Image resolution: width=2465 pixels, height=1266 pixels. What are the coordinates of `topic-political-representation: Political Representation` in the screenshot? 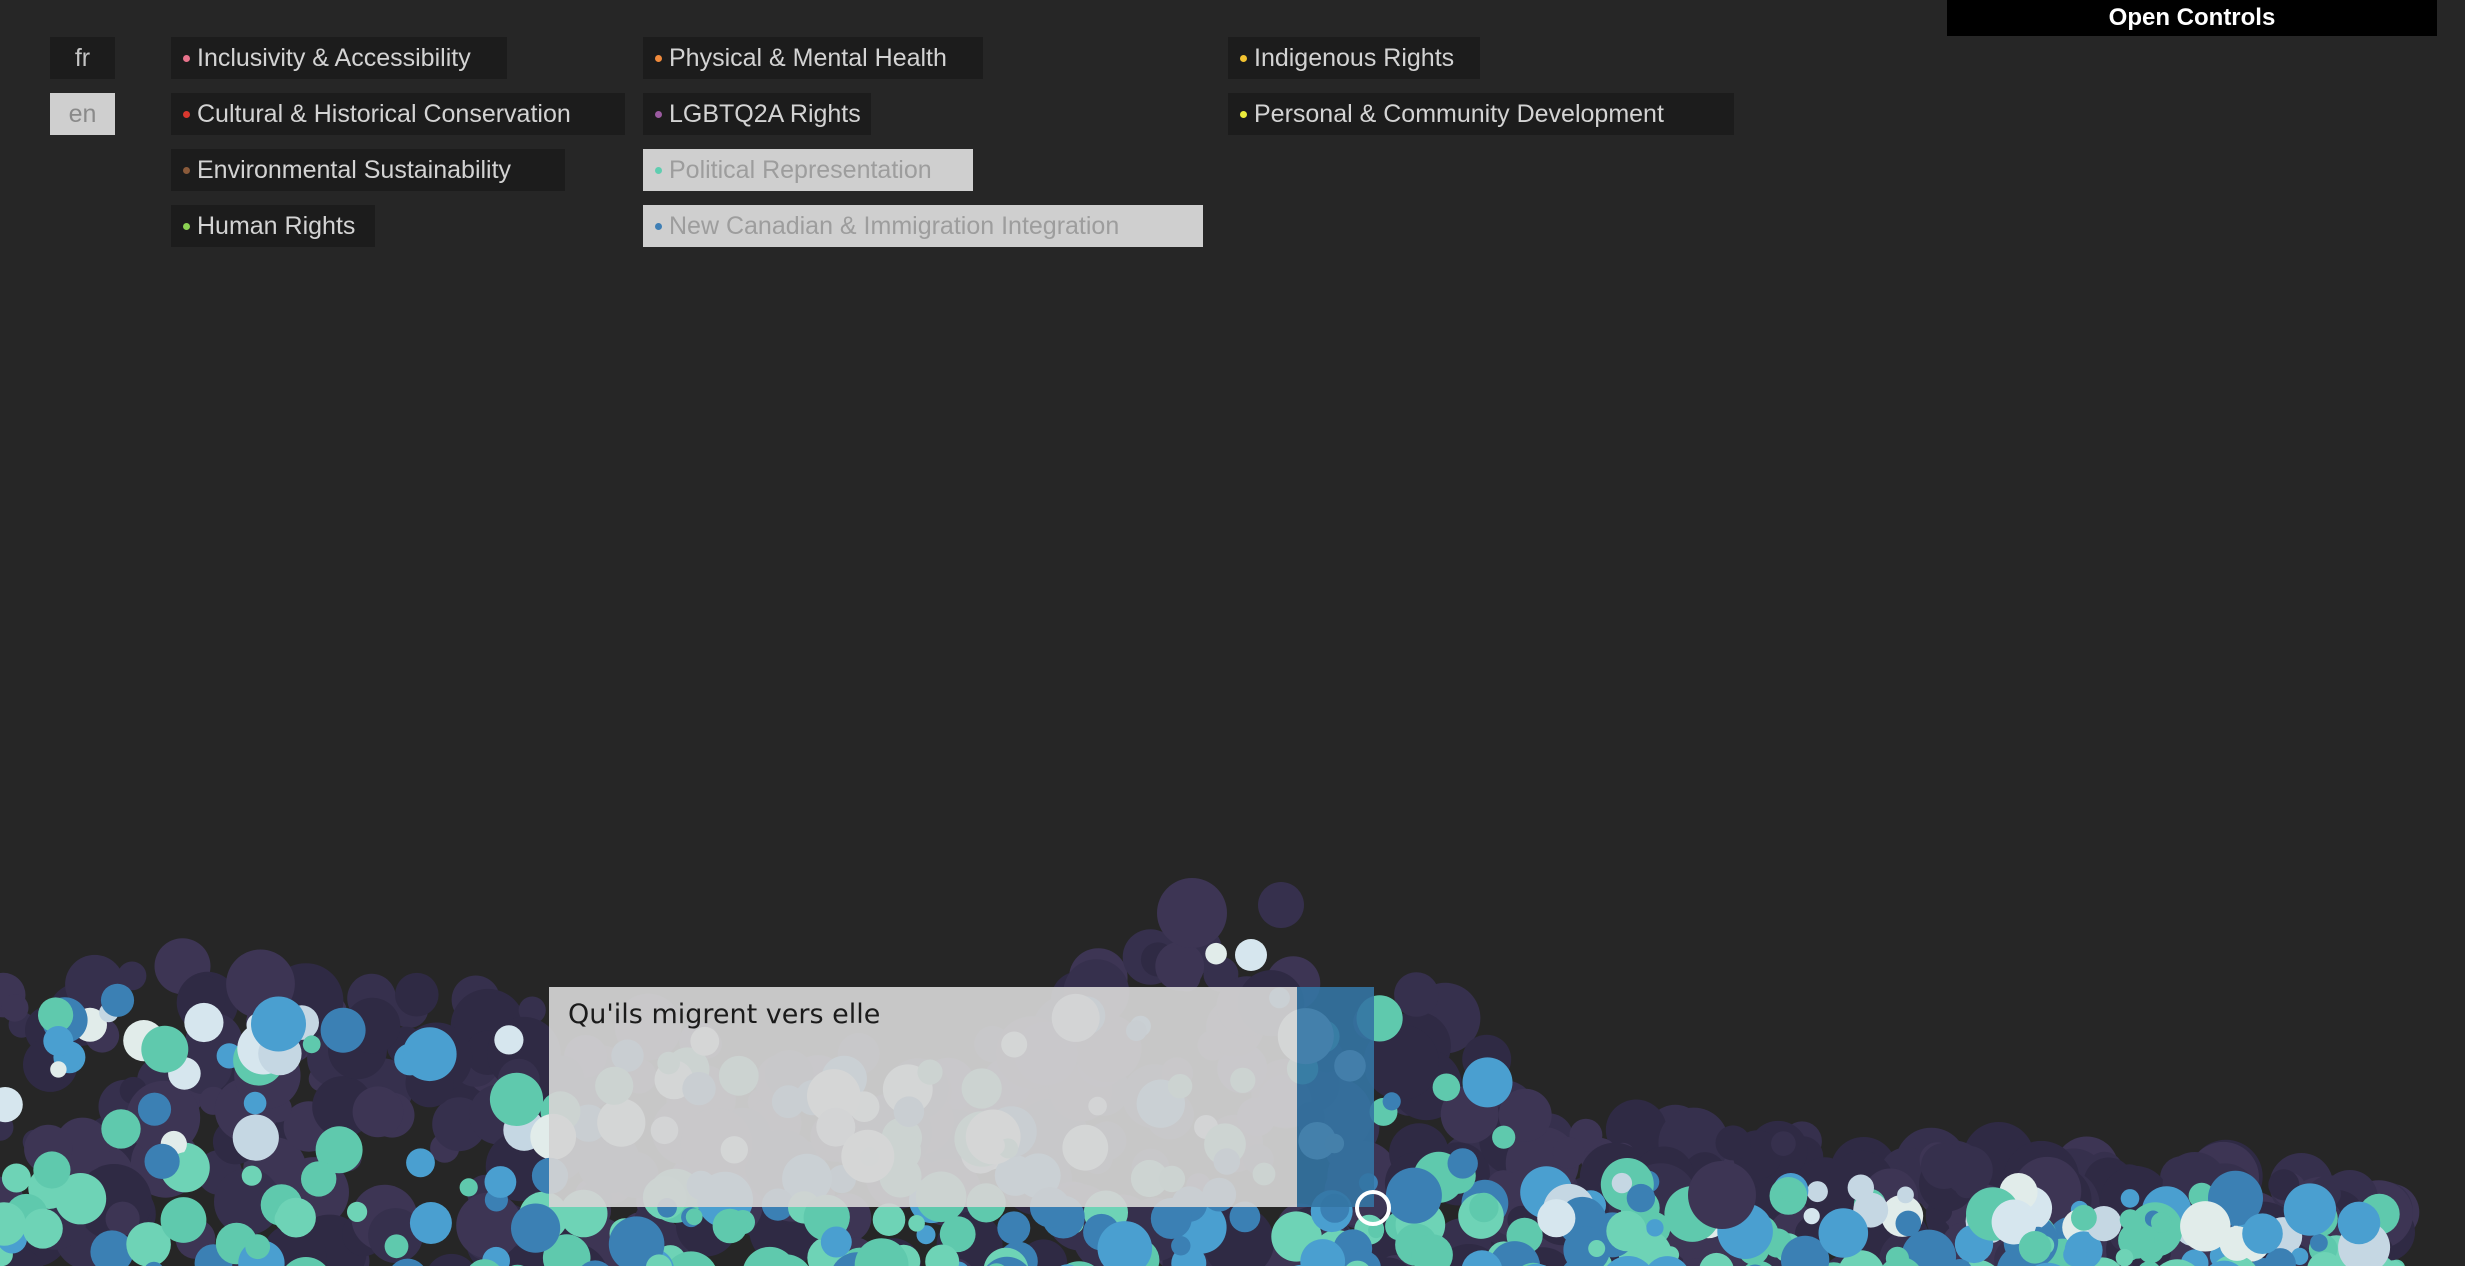 It's located at (808, 170).